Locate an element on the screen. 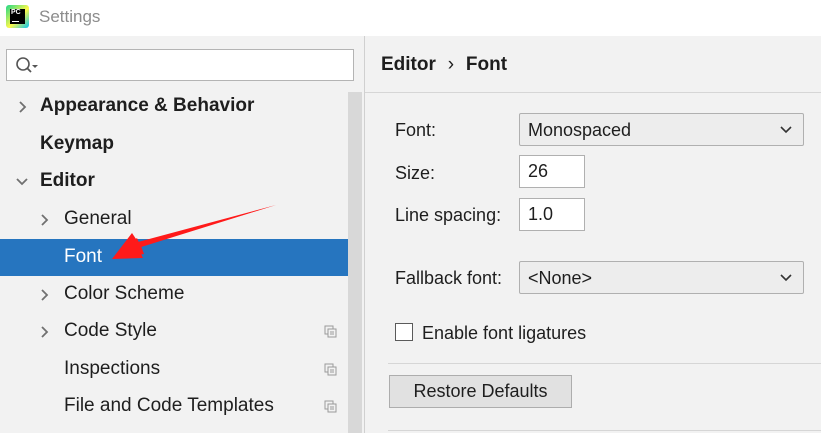 The height and width of the screenshot is (433, 821). font-select: Monospaced is located at coordinates (661, 129).